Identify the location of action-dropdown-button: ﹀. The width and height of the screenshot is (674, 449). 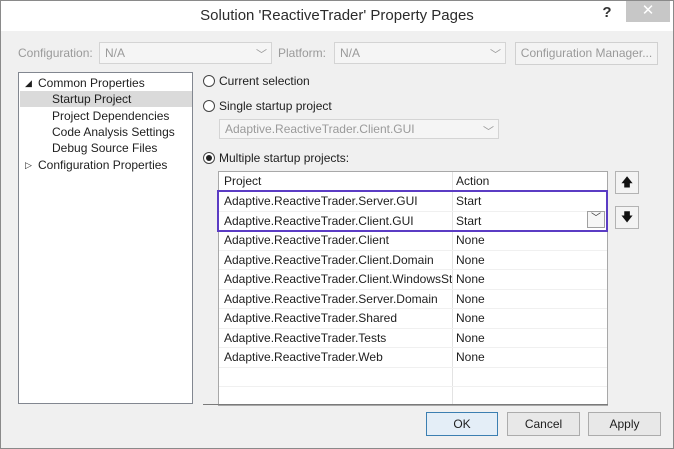
(596, 219).